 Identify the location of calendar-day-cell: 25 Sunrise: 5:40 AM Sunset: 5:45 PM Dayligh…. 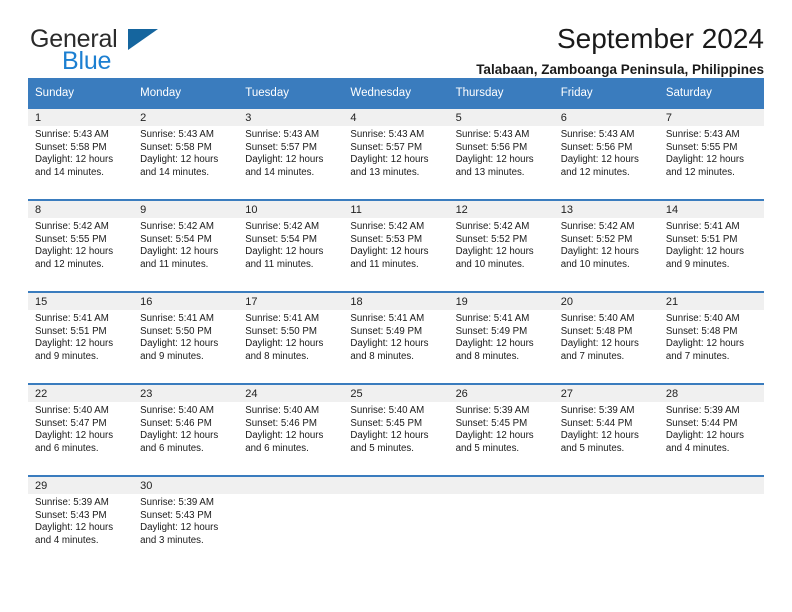
(396, 429).